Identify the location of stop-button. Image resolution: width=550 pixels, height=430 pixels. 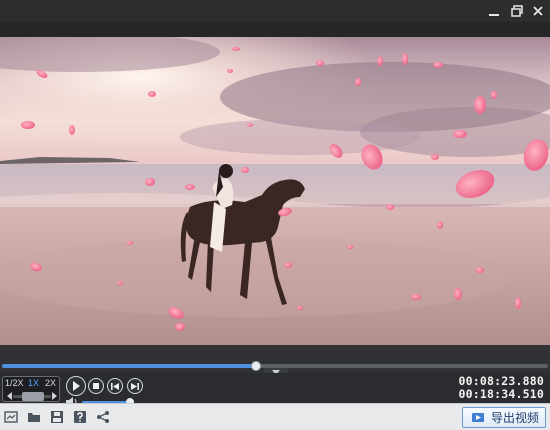
(96, 386).